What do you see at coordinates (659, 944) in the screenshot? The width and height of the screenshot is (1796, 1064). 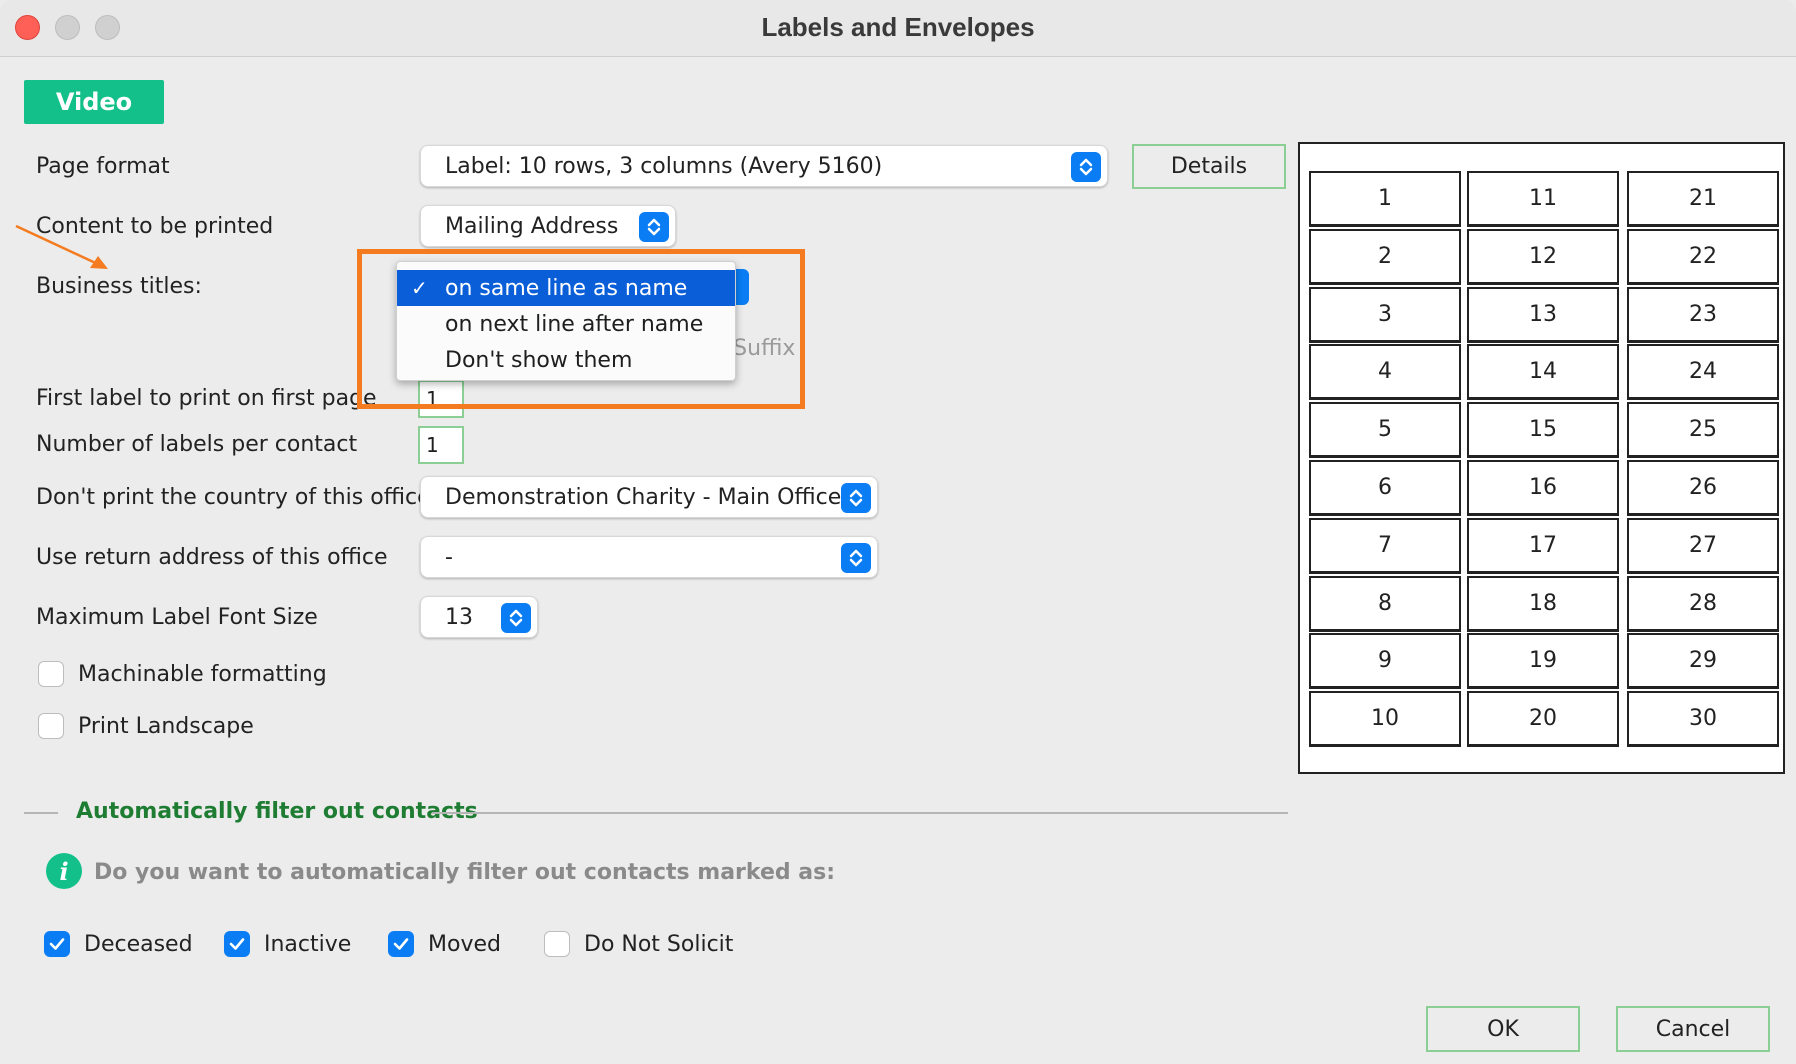 I see `do-not-solicit-label: Do Not Solicit` at bounding box center [659, 944].